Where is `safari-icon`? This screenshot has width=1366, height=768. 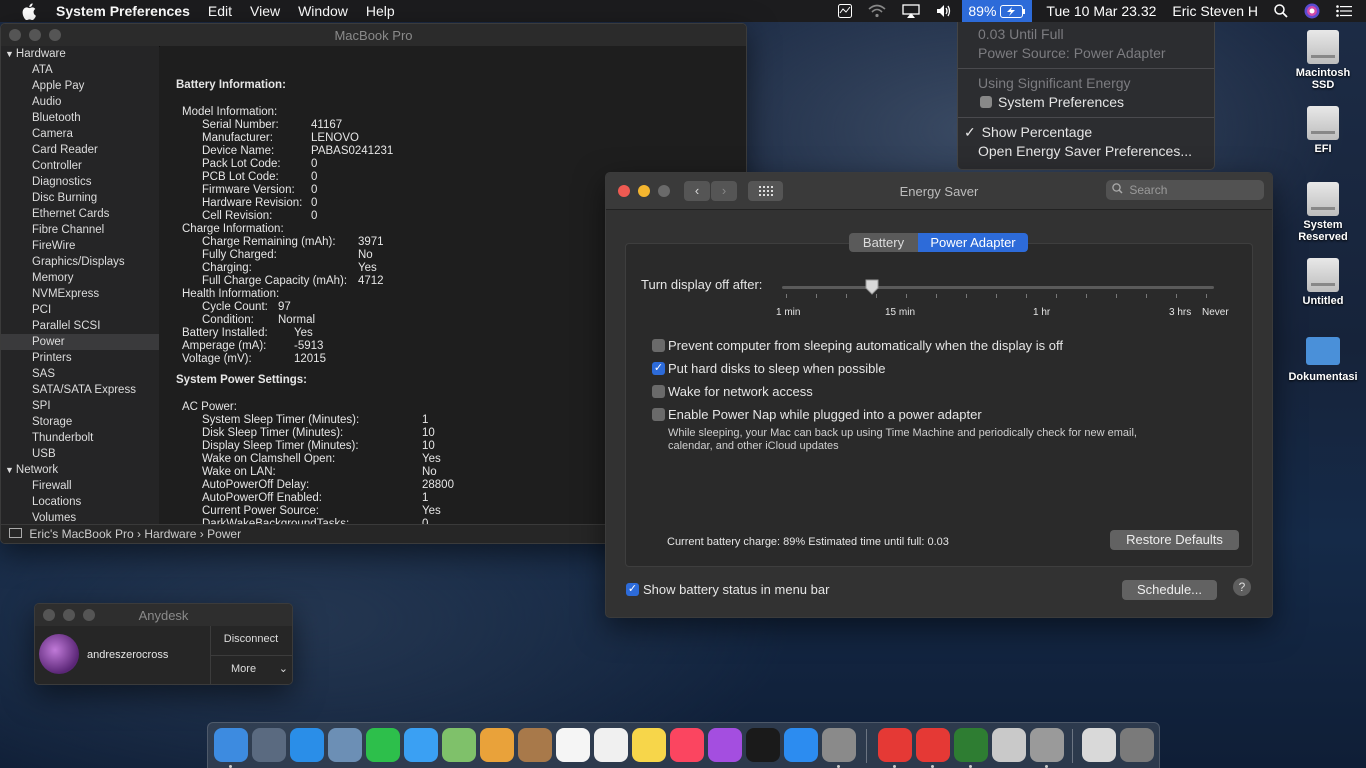
safari-icon is located at coordinates (307, 745).